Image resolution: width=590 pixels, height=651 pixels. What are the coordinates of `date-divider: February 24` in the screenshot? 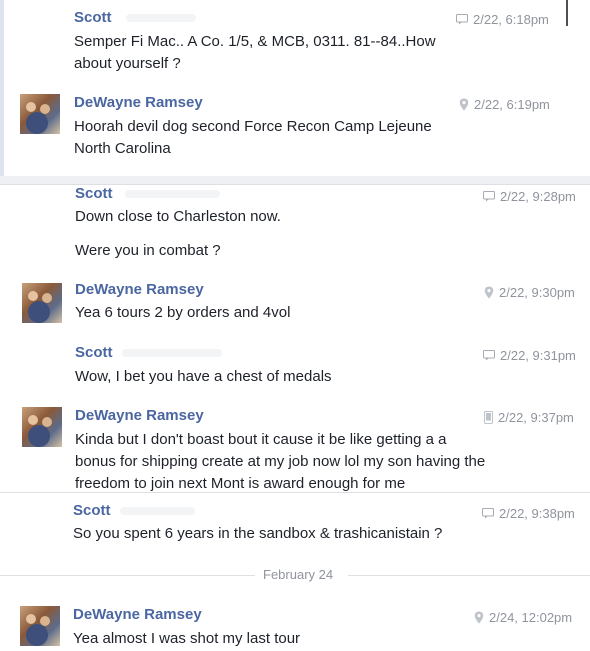 It's located at (295, 575).